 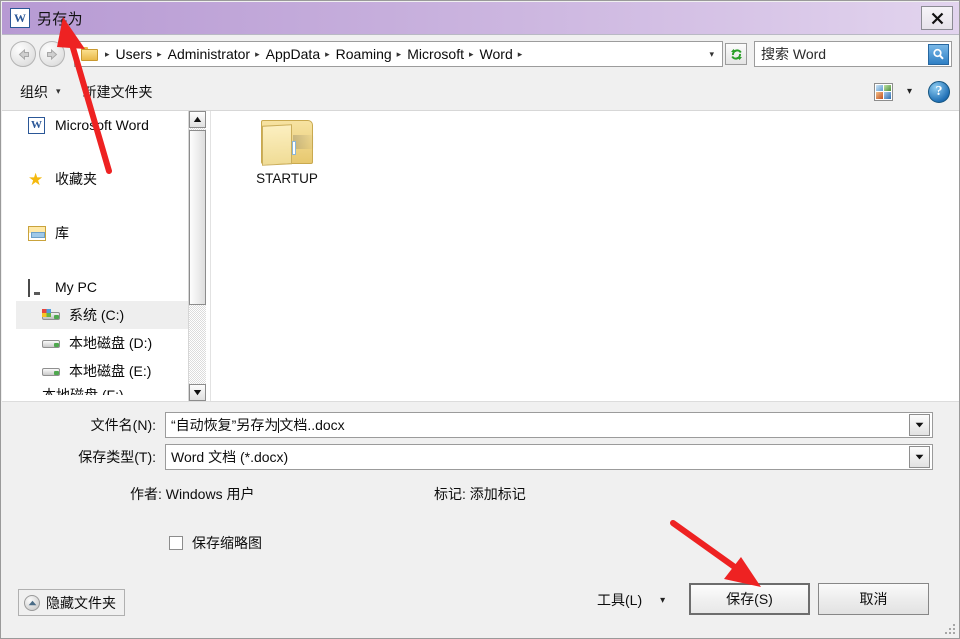 What do you see at coordinates (102, 179) in the screenshot?
I see `sidebar-item-favorites: ★ 收藏夹` at bounding box center [102, 179].